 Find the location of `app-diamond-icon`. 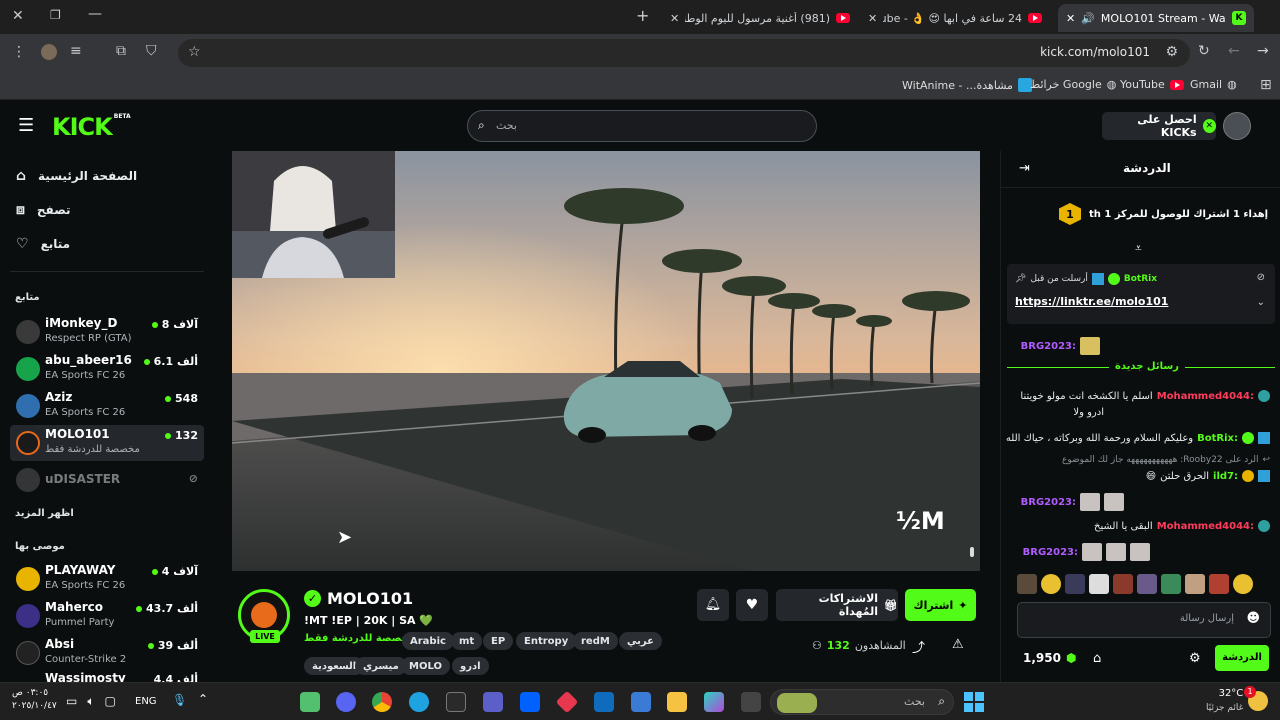

app-diamond-icon is located at coordinates (567, 702).